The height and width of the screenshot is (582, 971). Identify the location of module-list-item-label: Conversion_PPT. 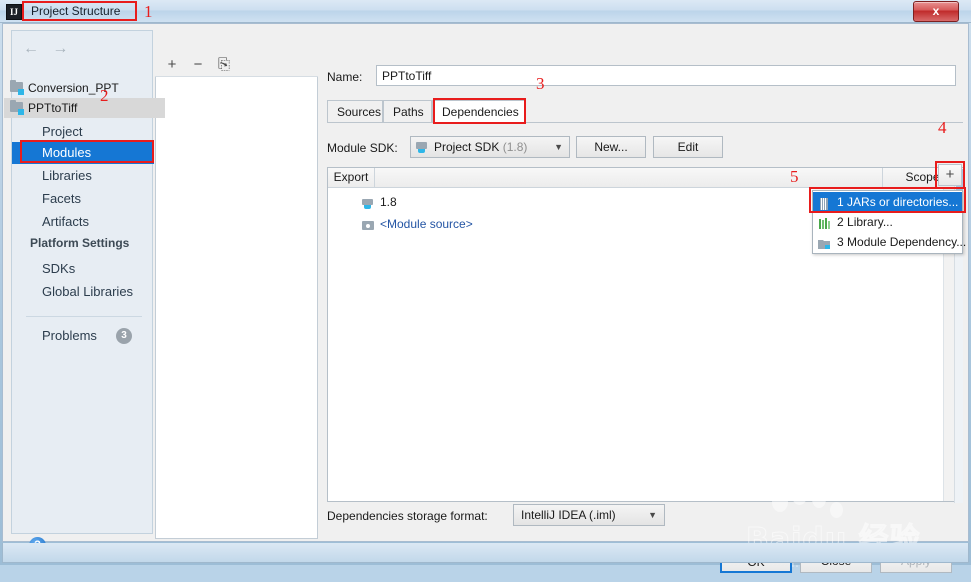
(73, 88).